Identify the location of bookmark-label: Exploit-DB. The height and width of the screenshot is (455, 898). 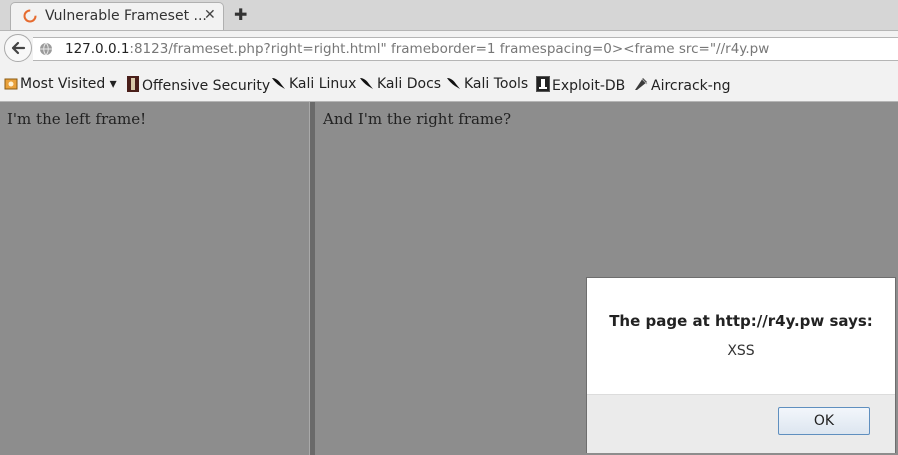
(589, 86).